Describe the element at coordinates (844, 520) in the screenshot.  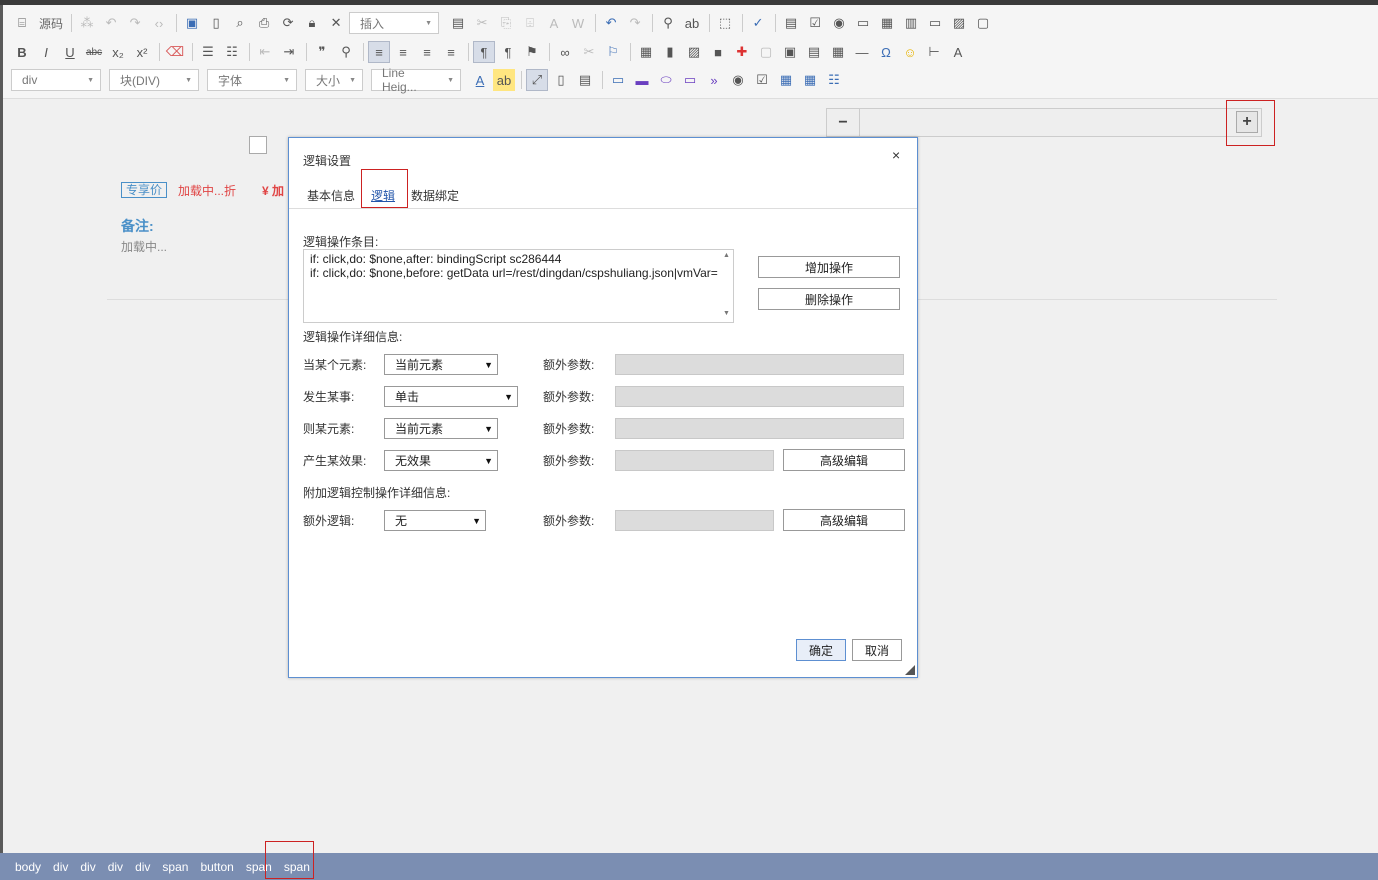
I see `advanced-edit-button-2: 高级编辑` at that location.